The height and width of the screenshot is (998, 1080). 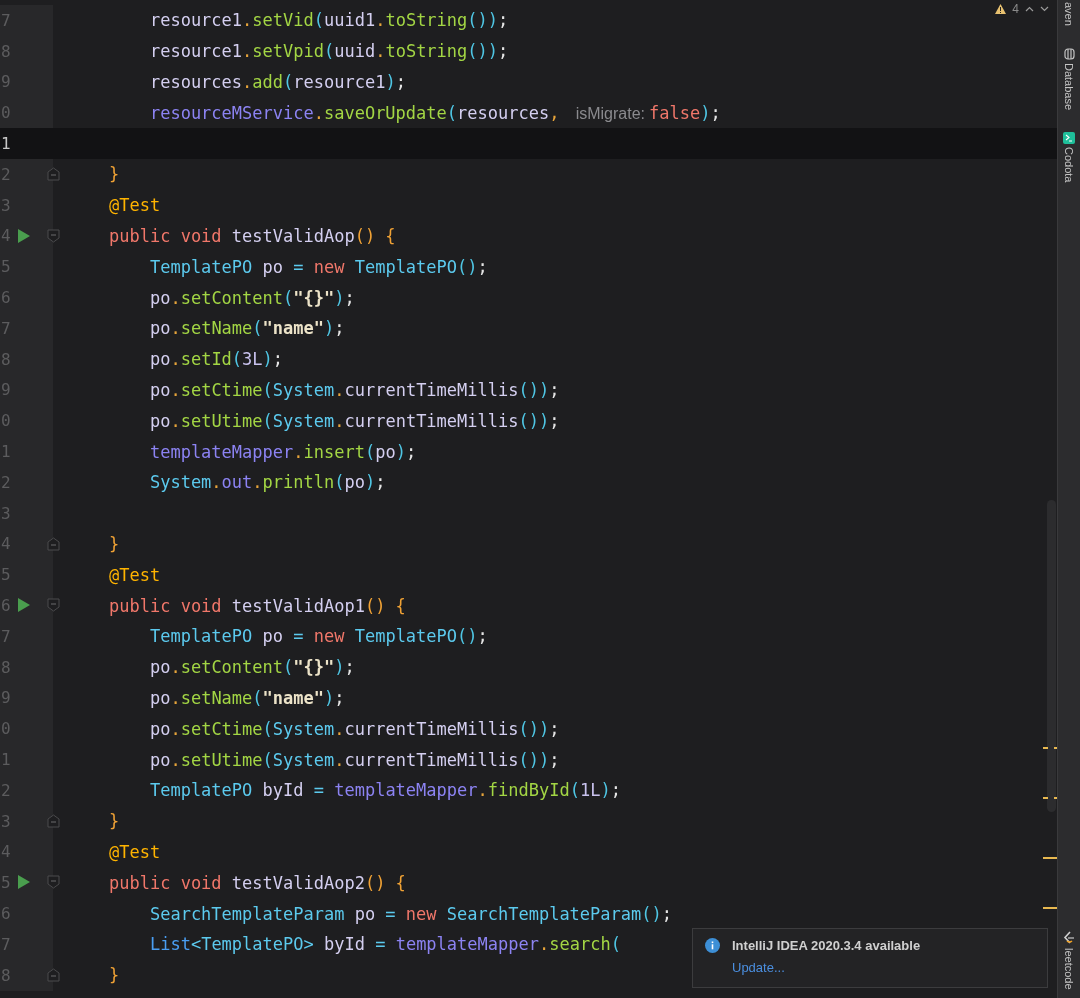 I want to click on code-line: List<TemplatePO> byId = templateMapper.search(, so click(x=384, y=944).